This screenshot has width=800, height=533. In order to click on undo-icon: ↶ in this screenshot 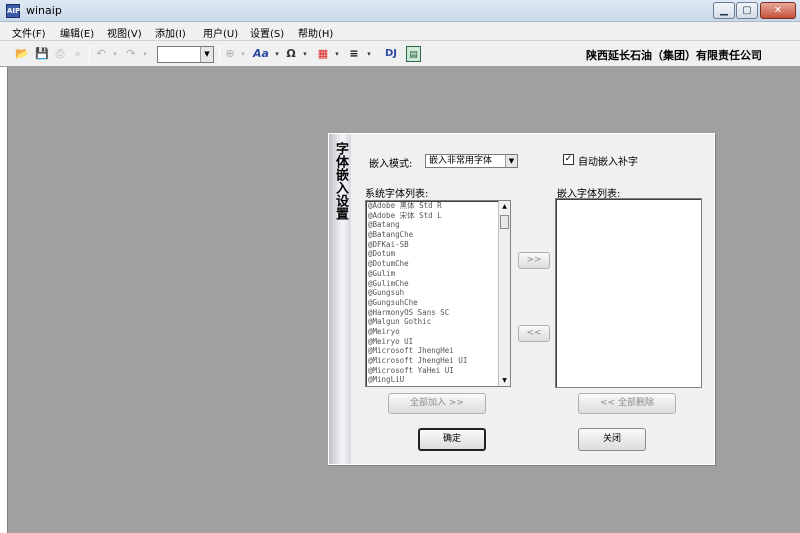, I will do `click(101, 54)`.